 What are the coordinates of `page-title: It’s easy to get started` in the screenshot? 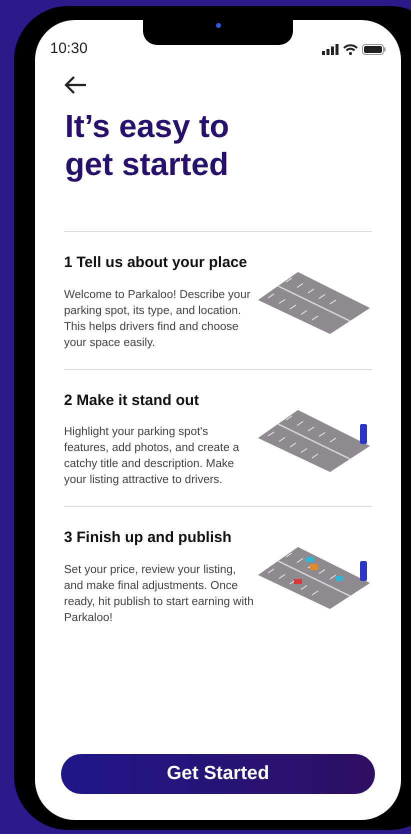 It's located at (147, 145).